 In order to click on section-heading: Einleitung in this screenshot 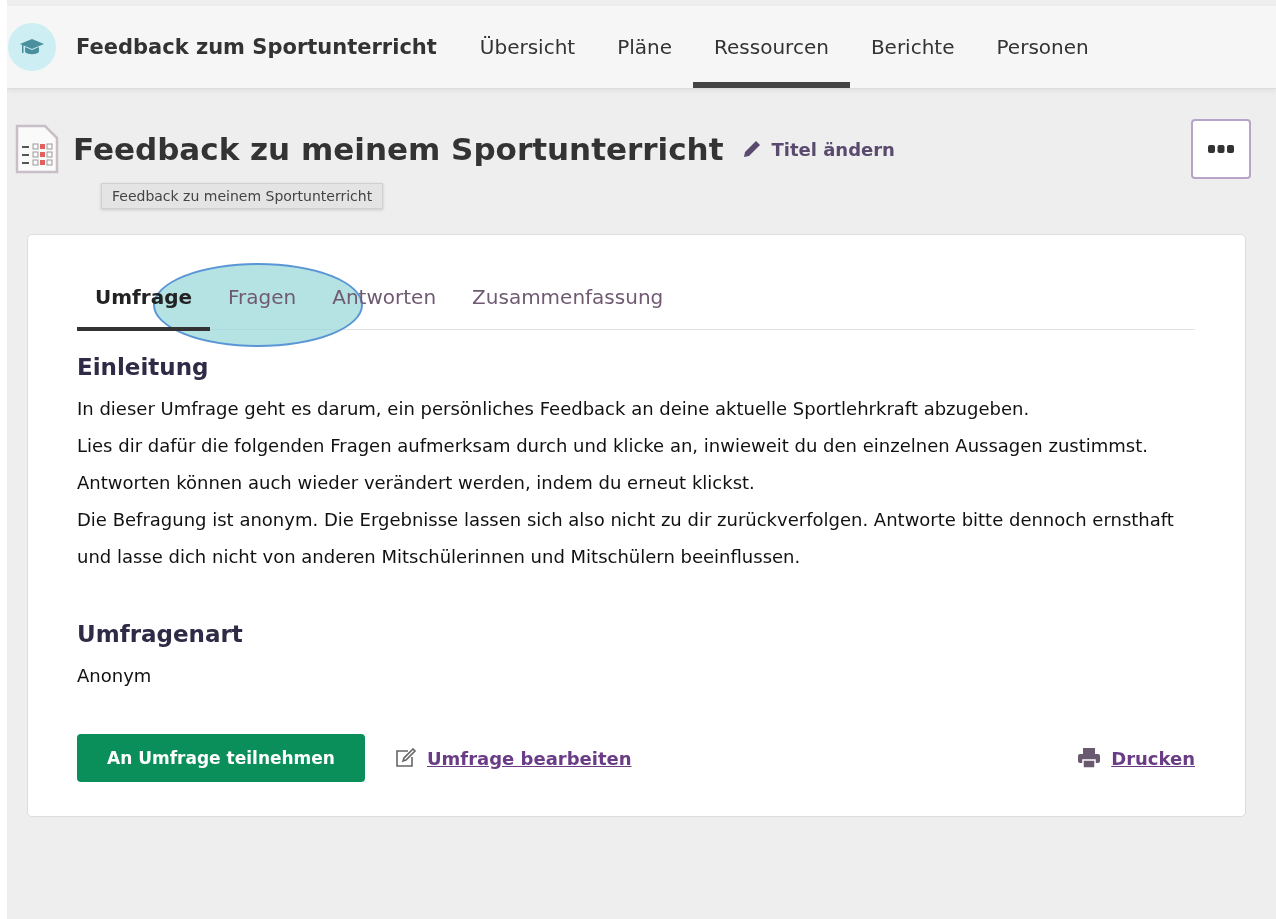, I will do `click(143, 367)`.